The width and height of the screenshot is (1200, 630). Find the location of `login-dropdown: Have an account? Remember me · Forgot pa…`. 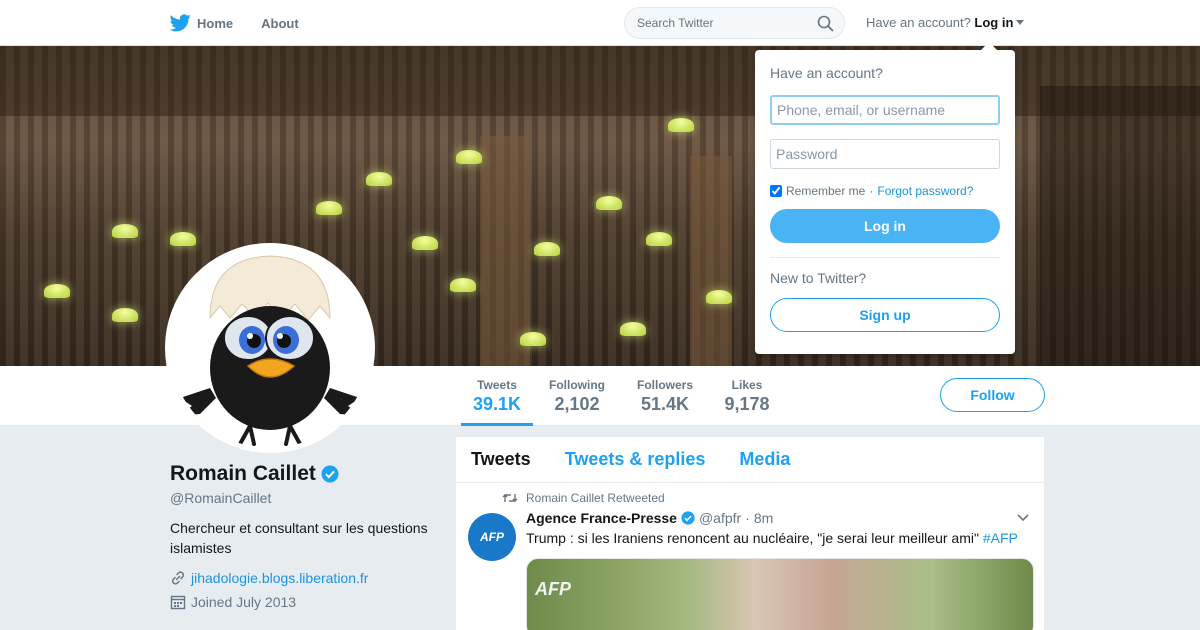

login-dropdown: Have an account? Remember me · Forgot pa… is located at coordinates (885, 198).